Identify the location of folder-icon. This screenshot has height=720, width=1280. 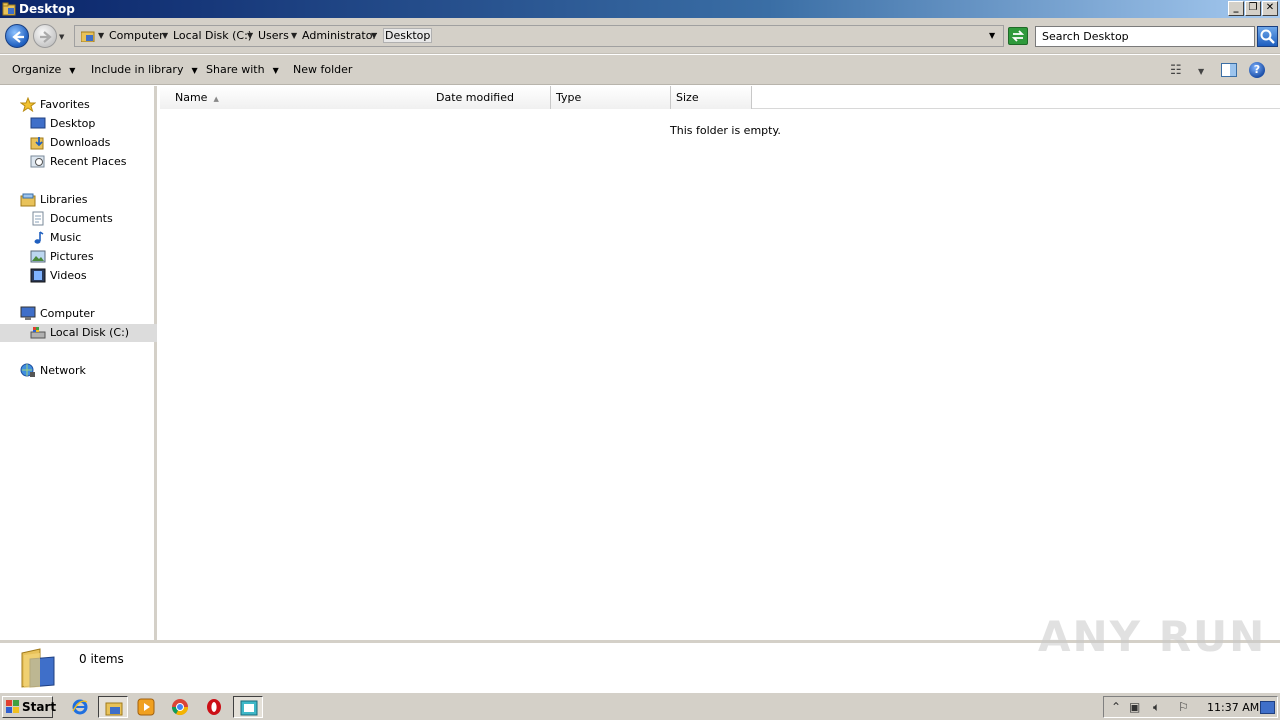
(38, 668).